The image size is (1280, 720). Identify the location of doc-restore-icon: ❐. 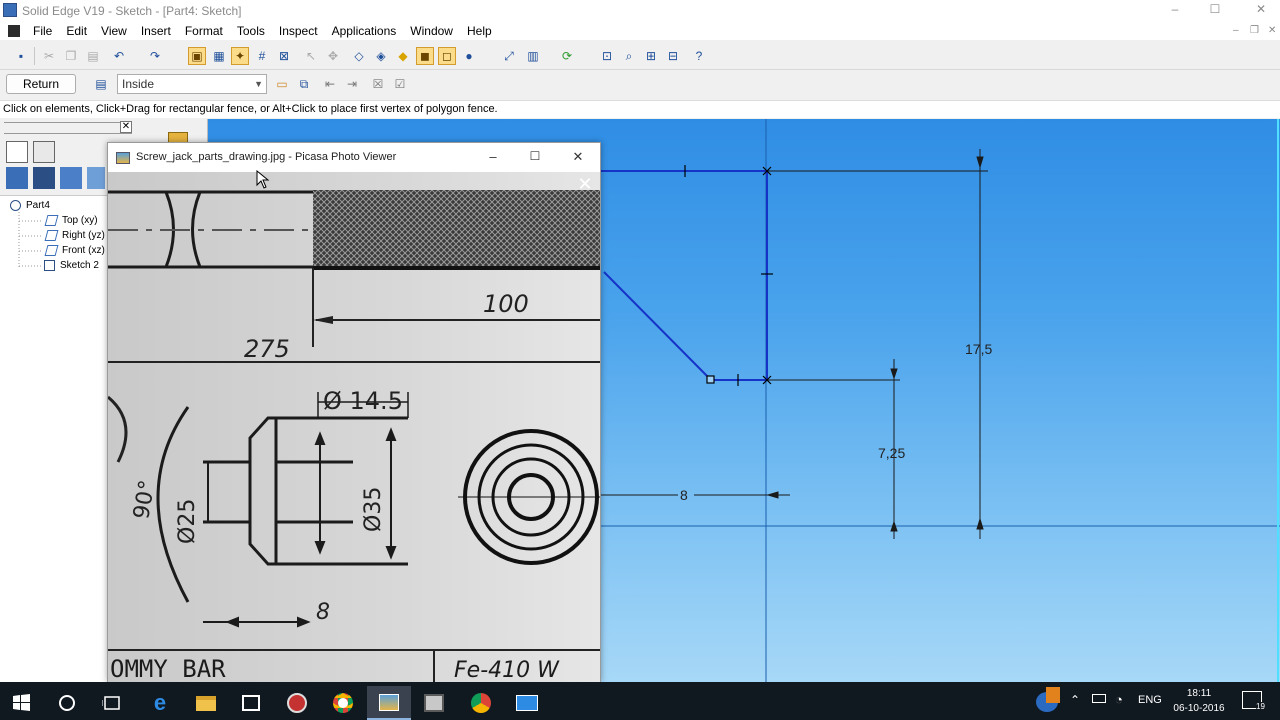
(1254, 30).